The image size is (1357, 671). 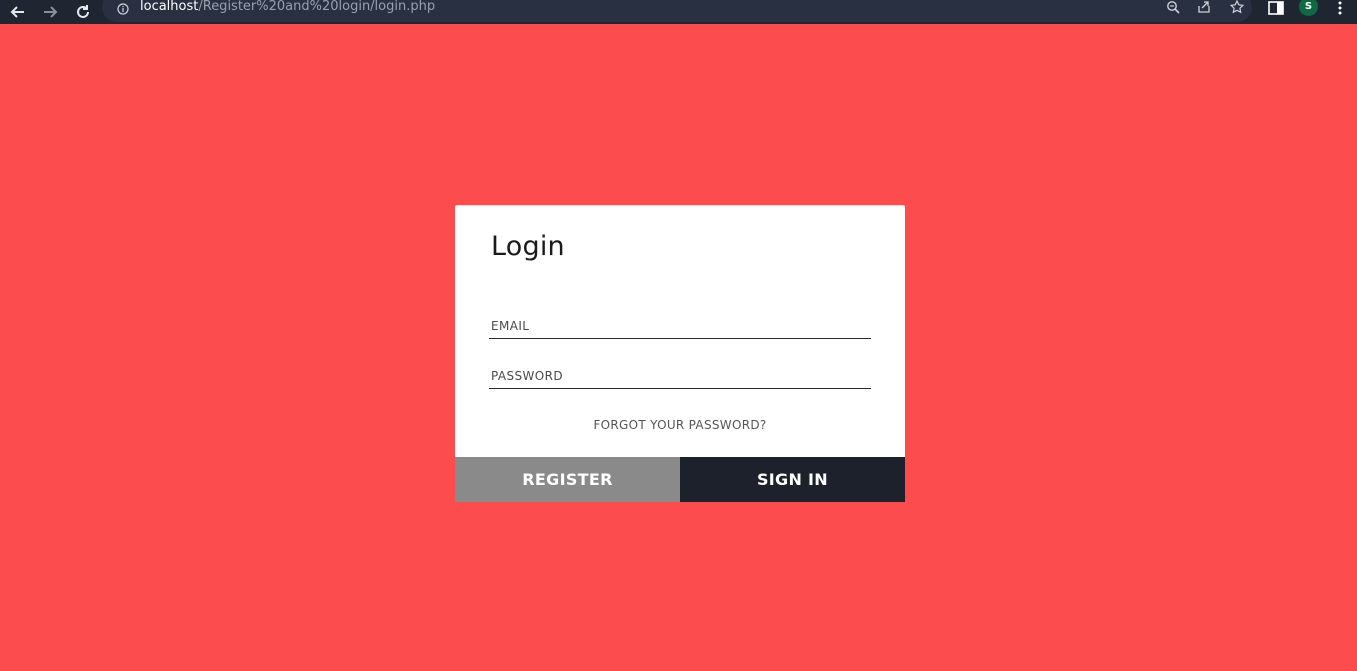 I want to click on login-title: Login, so click(x=528, y=246).